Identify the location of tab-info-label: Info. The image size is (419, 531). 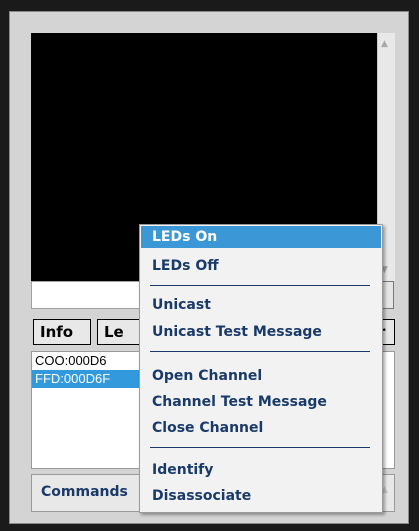
(57, 332).